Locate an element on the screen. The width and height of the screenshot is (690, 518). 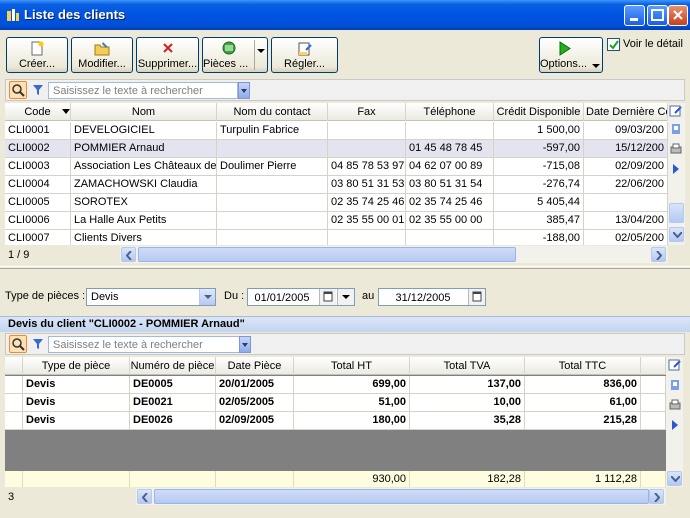
col-phone: Téléphone is located at coordinates (450, 112).